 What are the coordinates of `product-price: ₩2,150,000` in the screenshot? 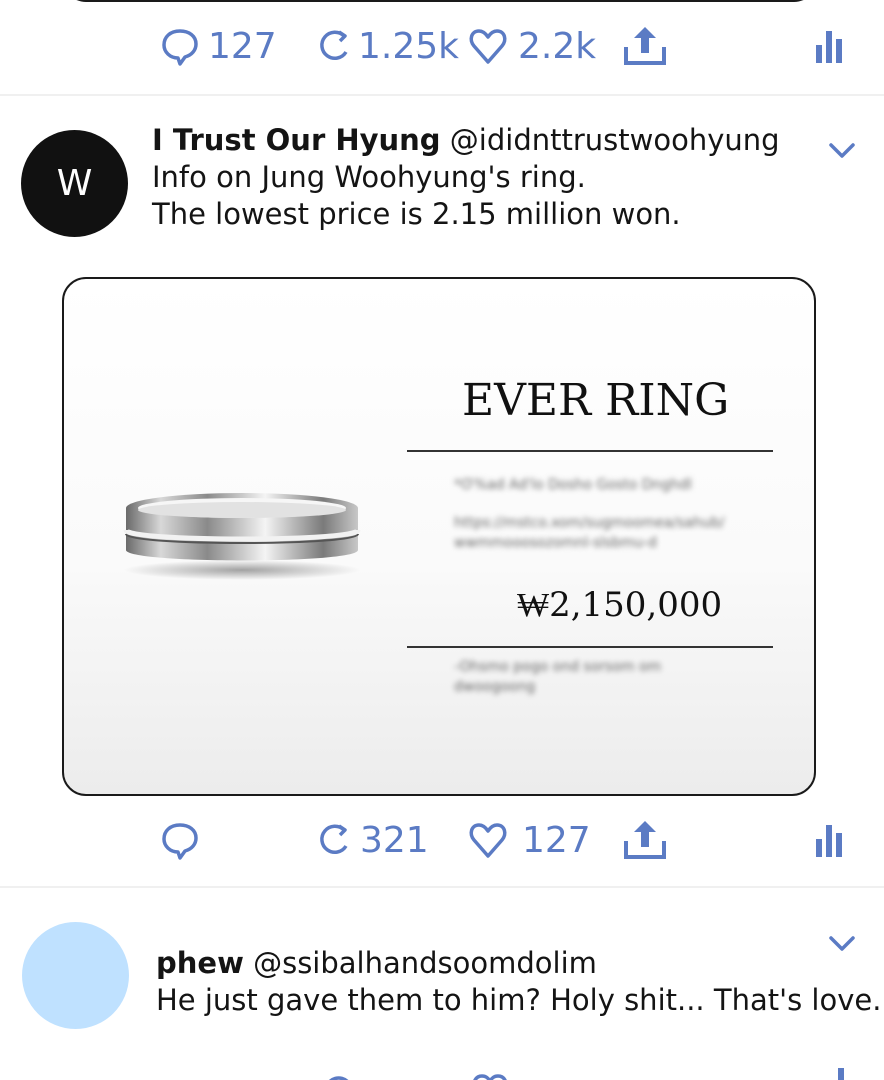 It's located at (620, 605).